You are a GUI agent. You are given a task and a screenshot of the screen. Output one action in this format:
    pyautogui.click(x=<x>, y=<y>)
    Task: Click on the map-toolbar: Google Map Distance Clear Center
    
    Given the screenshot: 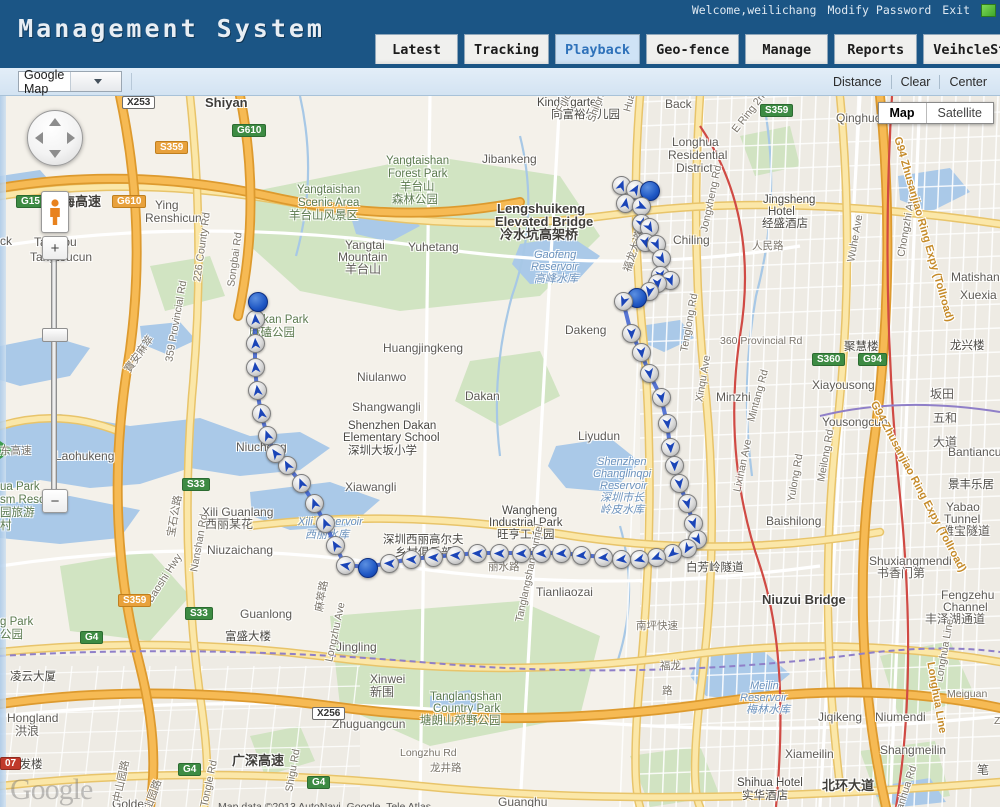 What is the action you would take?
    pyautogui.click(x=500, y=82)
    